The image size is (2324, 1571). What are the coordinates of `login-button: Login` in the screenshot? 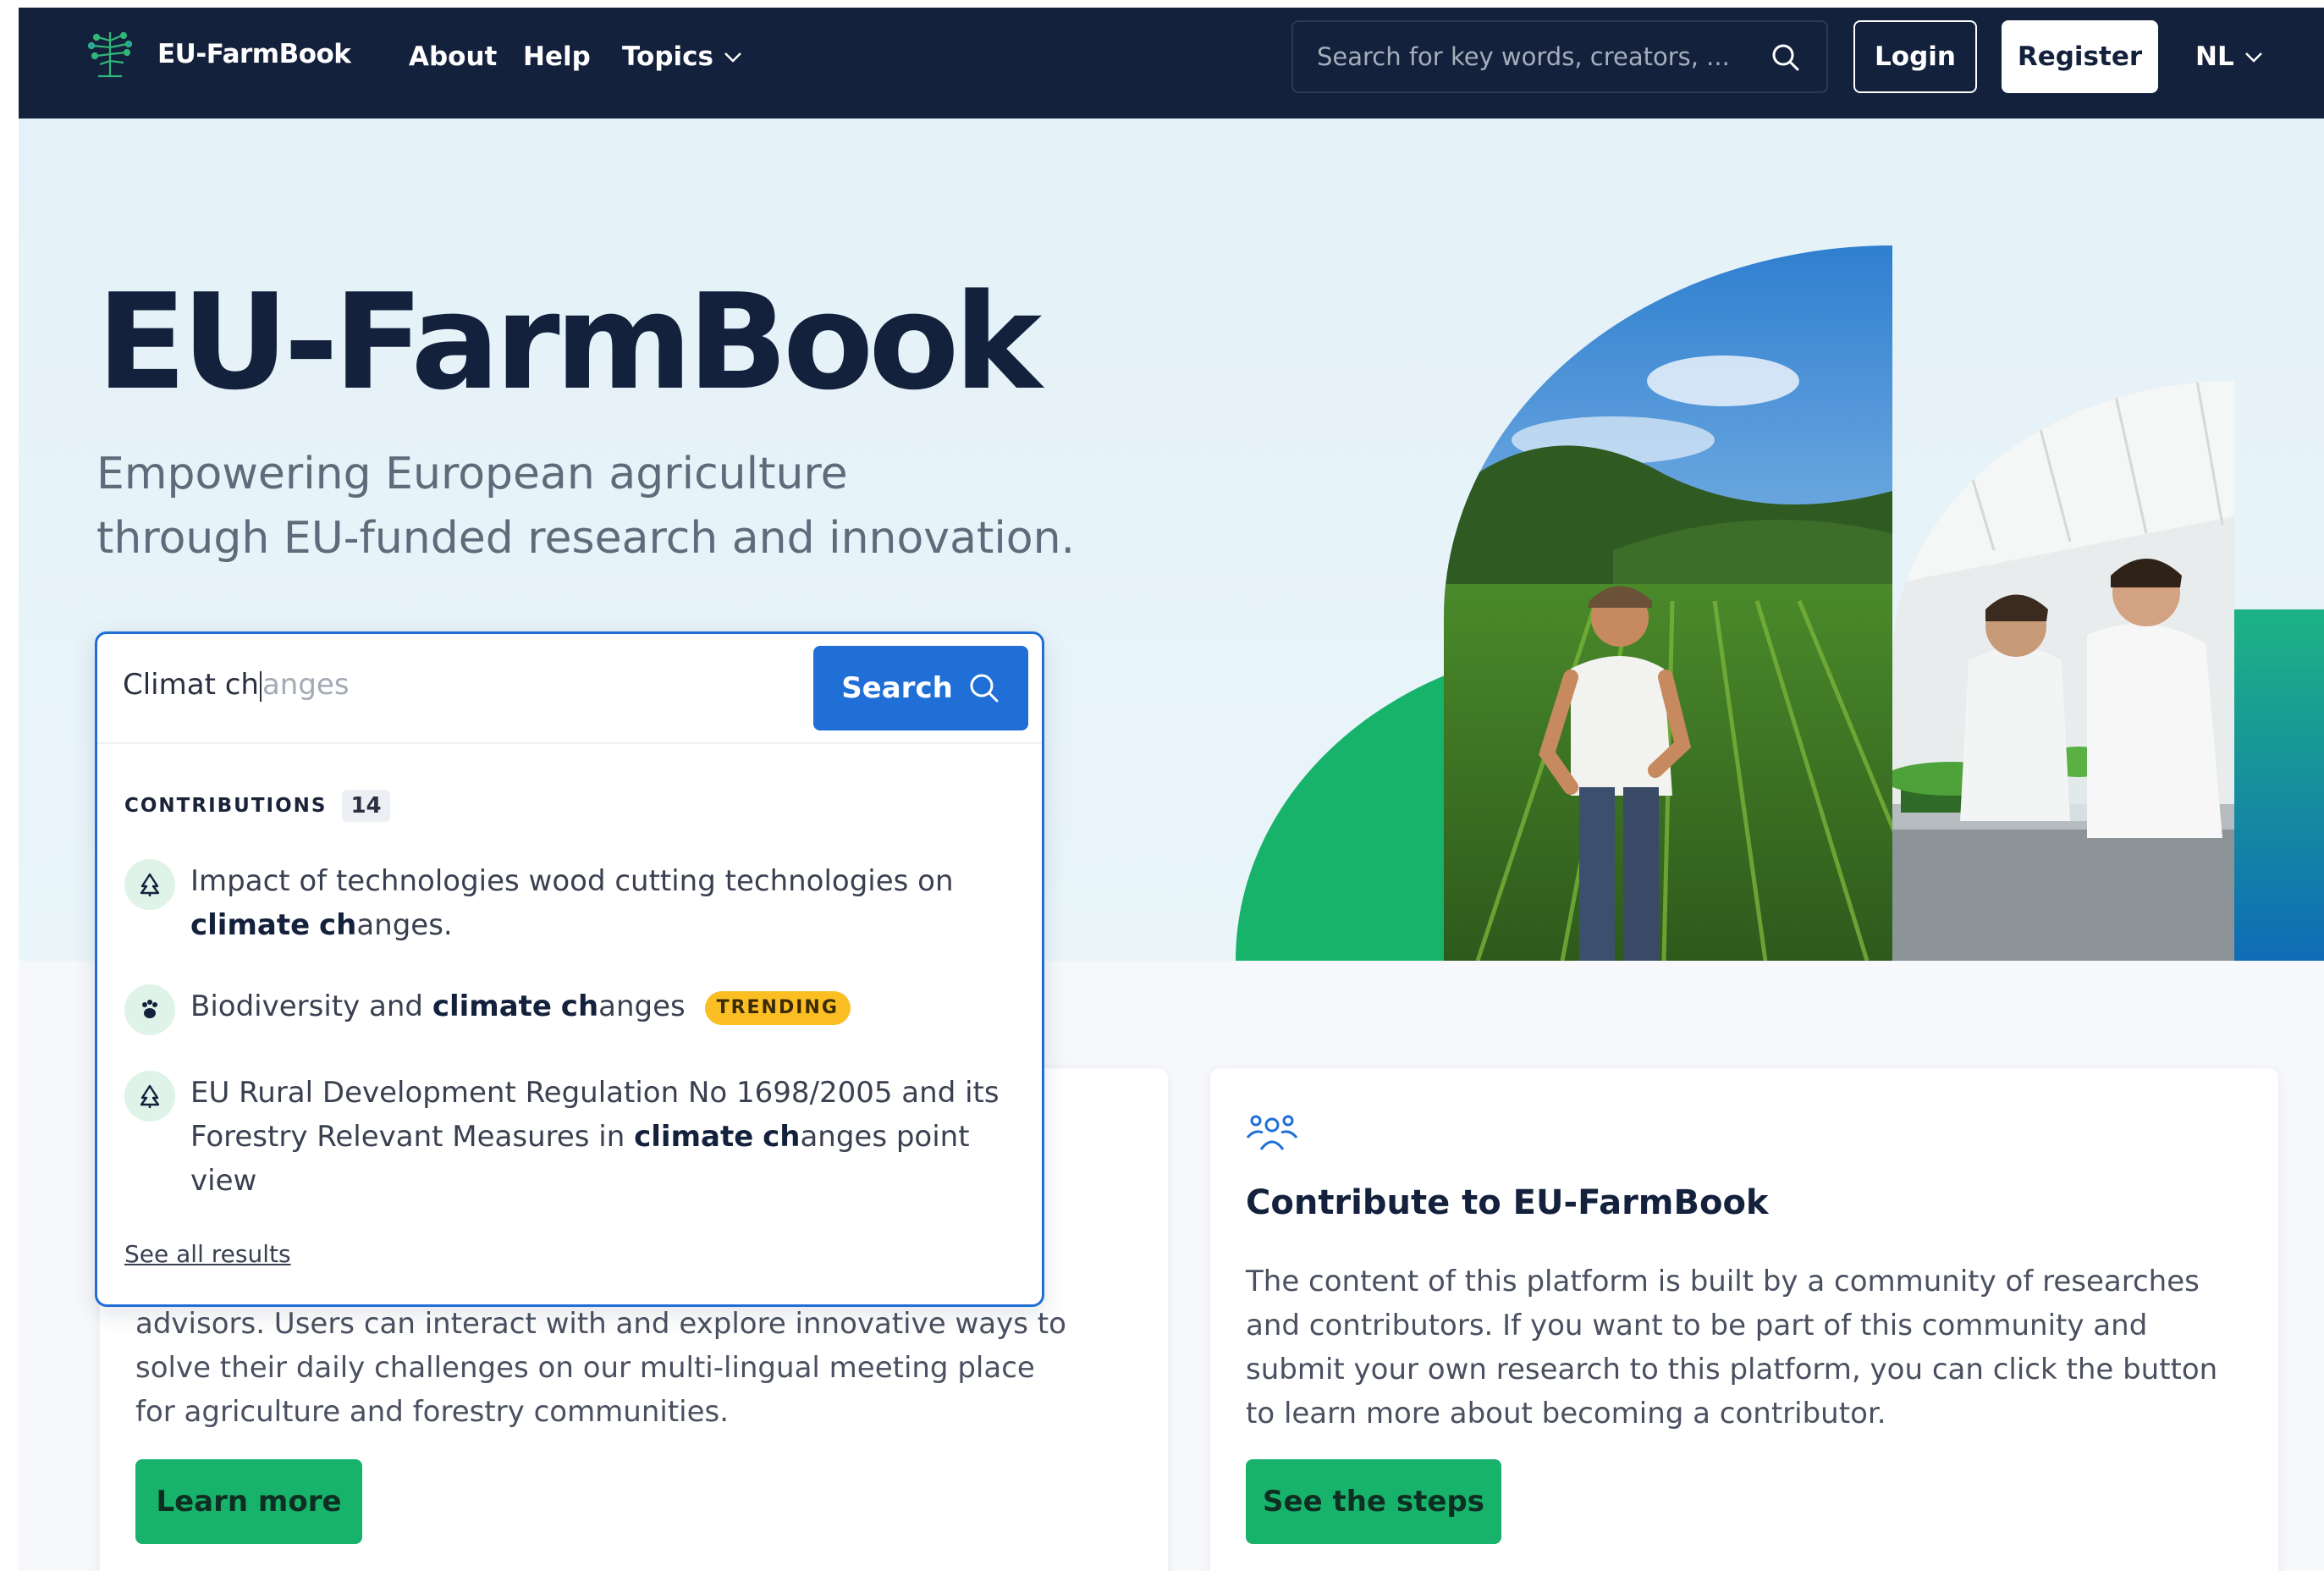 It's located at (1915, 56).